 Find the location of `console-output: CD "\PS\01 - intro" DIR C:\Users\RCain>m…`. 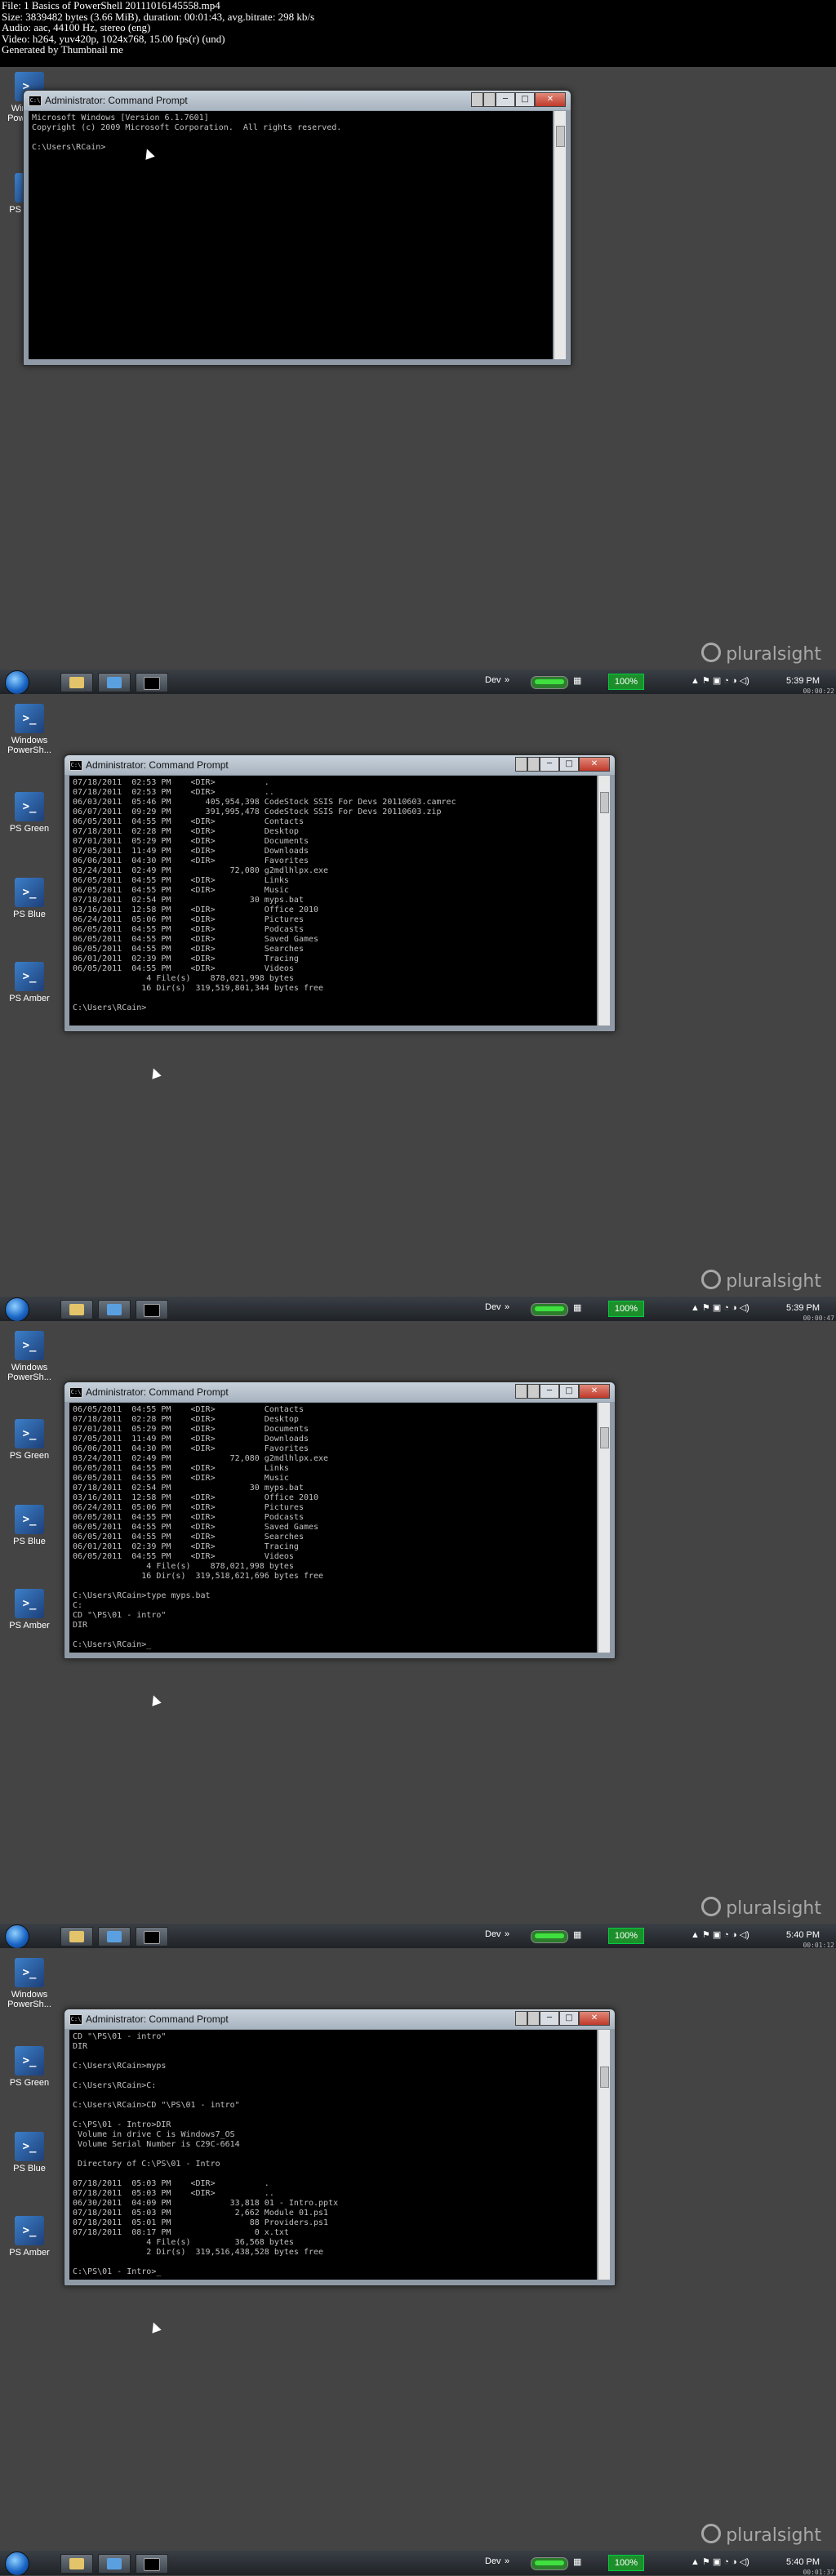

console-output: CD "\PS\01 - intro" DIR C:\Users\RCain>m… is located at coordinates (333, 2155).